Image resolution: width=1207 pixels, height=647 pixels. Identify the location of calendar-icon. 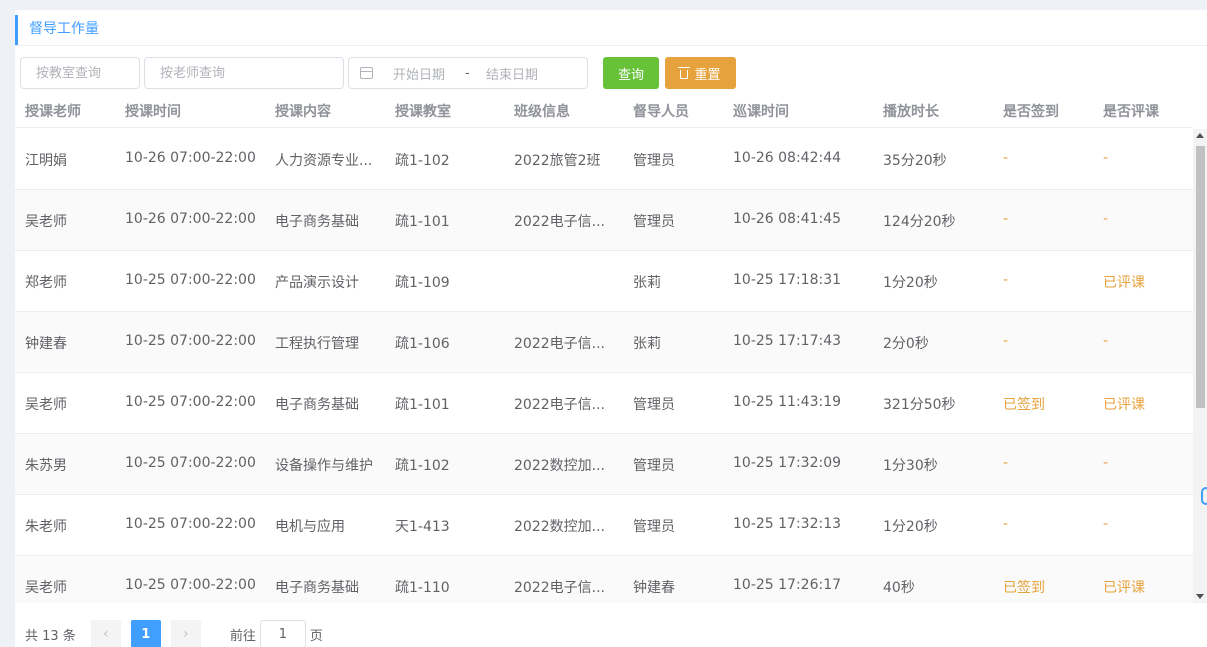
(366, 73).